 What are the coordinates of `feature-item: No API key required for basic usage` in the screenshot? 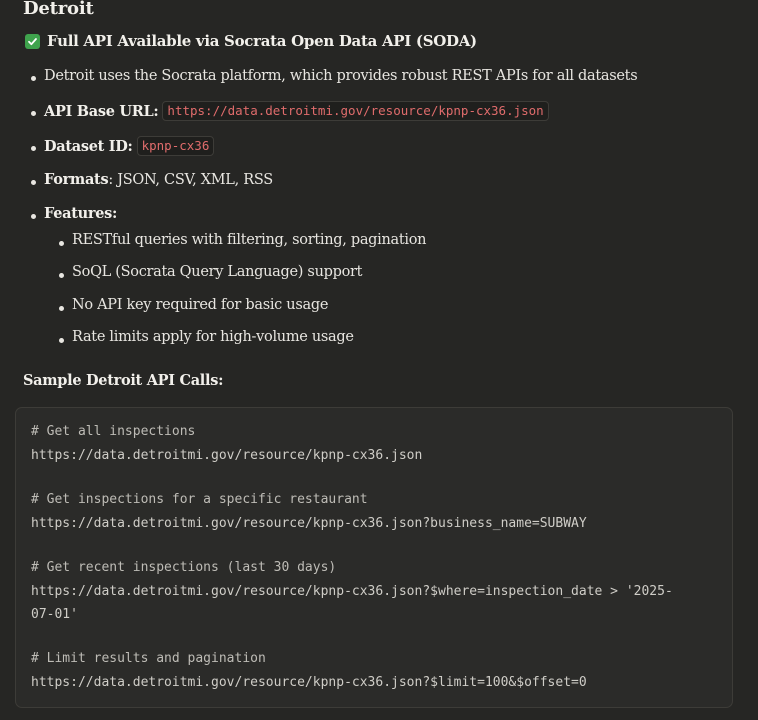 It's located at (200, 305).